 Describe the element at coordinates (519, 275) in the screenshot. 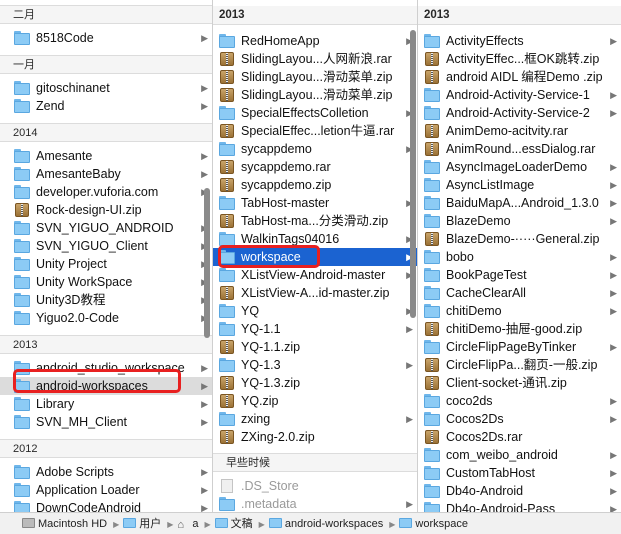

I see `file-row-bookpagetest: BookPageTest ▶` at that location.